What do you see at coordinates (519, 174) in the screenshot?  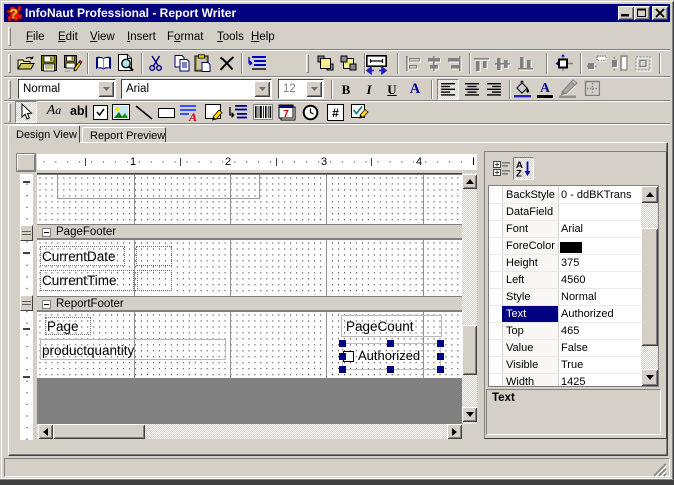 I see `svg-text: Z` at bounding box center [519, 174].